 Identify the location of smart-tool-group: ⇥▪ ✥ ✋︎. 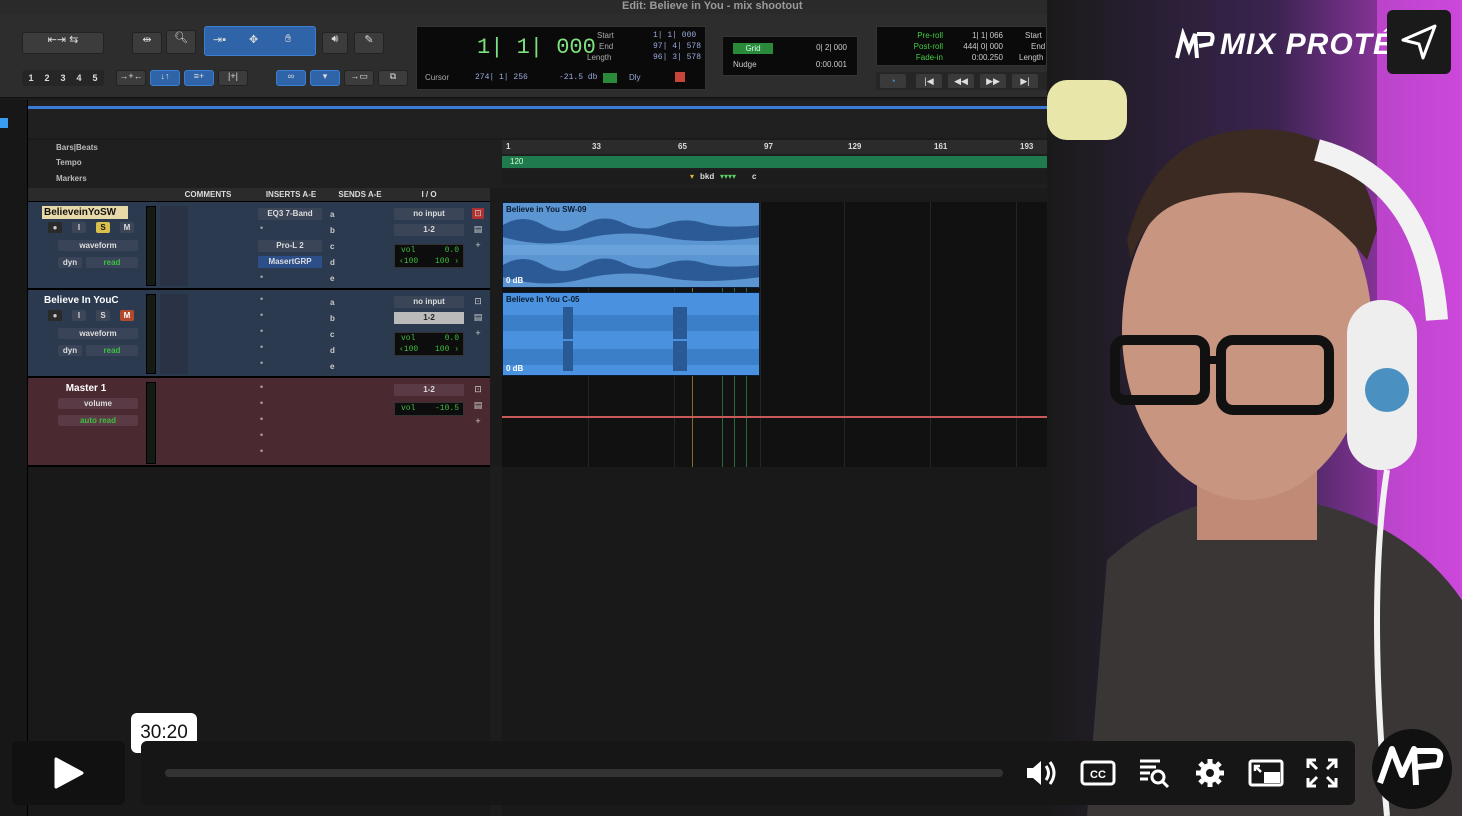
(260, 41).